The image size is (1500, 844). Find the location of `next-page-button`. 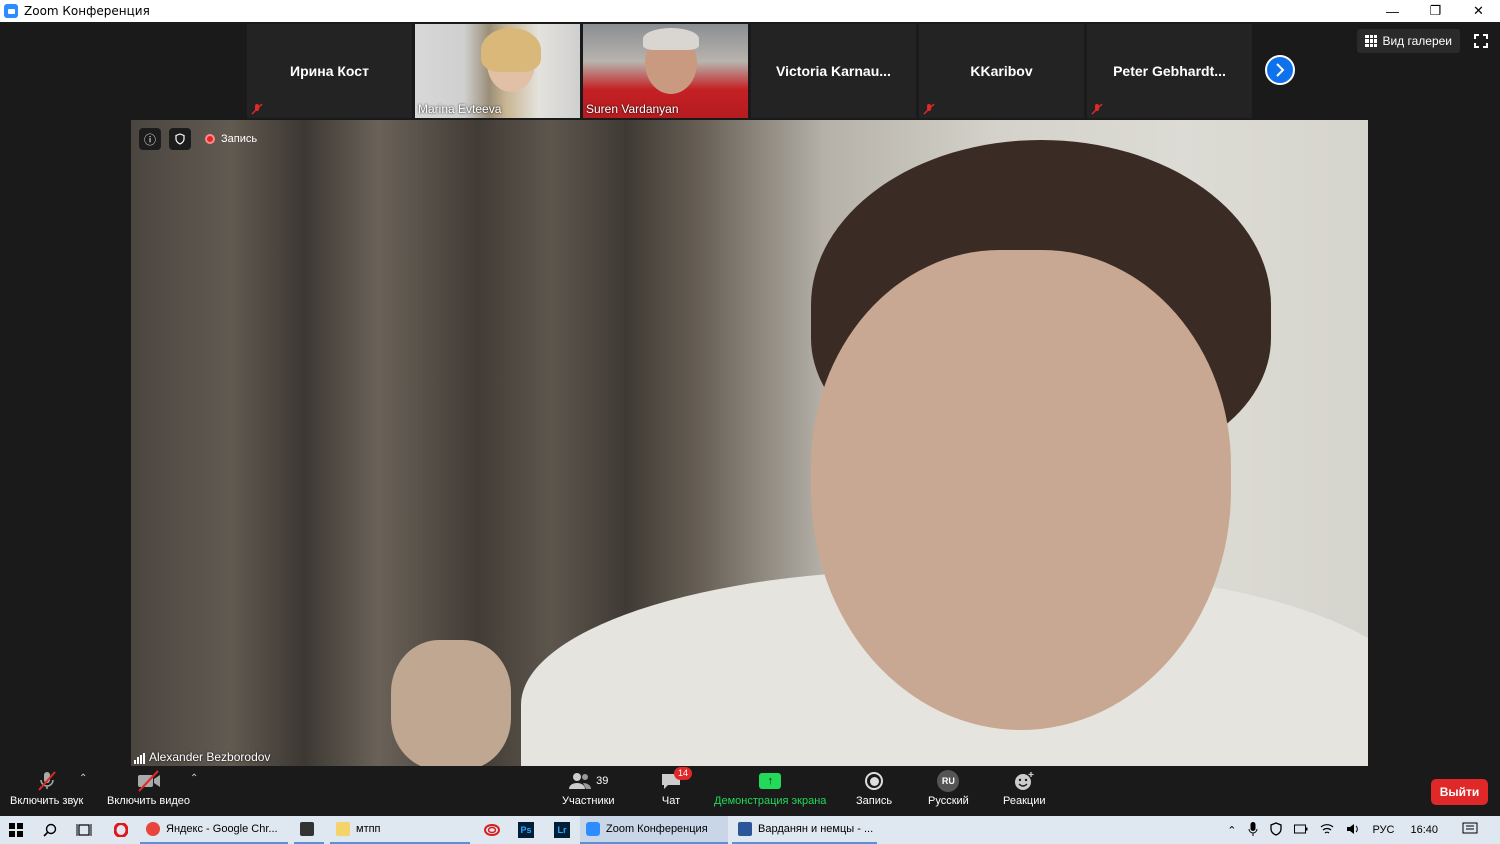

next-page-button is located at coordinates (1280, 70).